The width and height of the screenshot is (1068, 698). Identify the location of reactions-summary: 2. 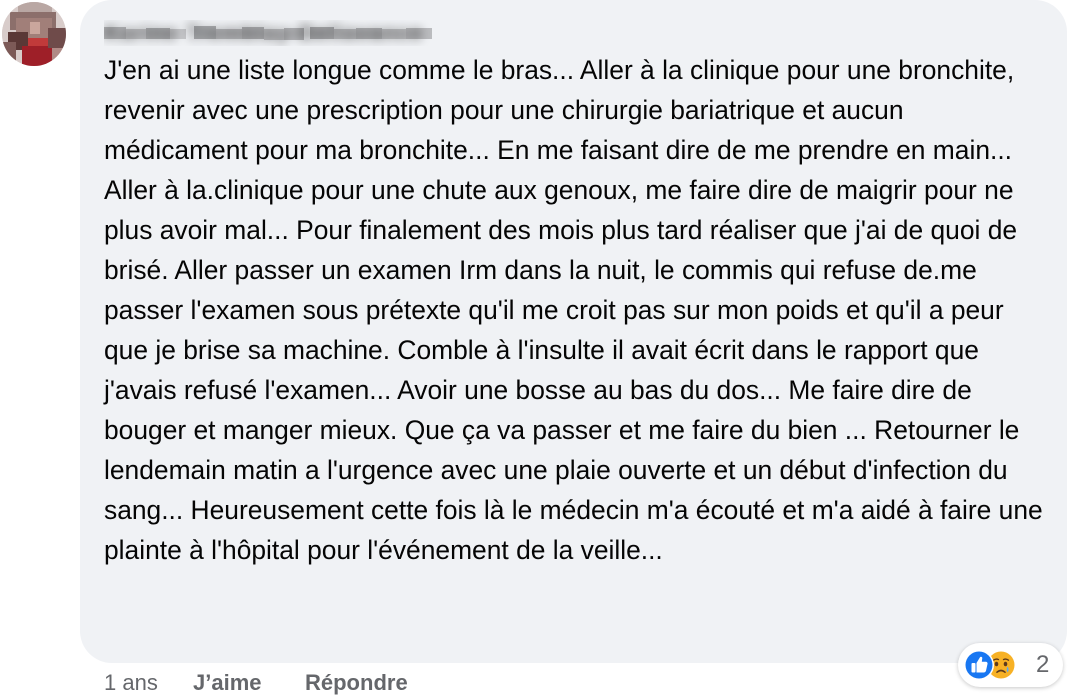
(1010, 665).